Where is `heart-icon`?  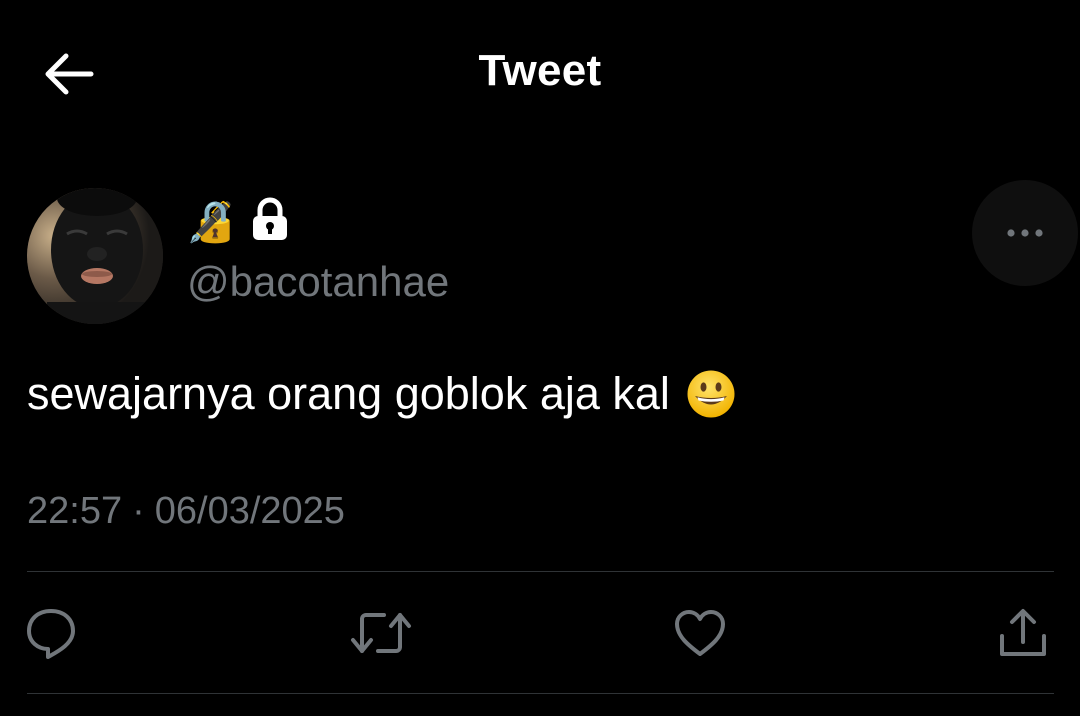 heart-icon is located at coordinates (700, 633).